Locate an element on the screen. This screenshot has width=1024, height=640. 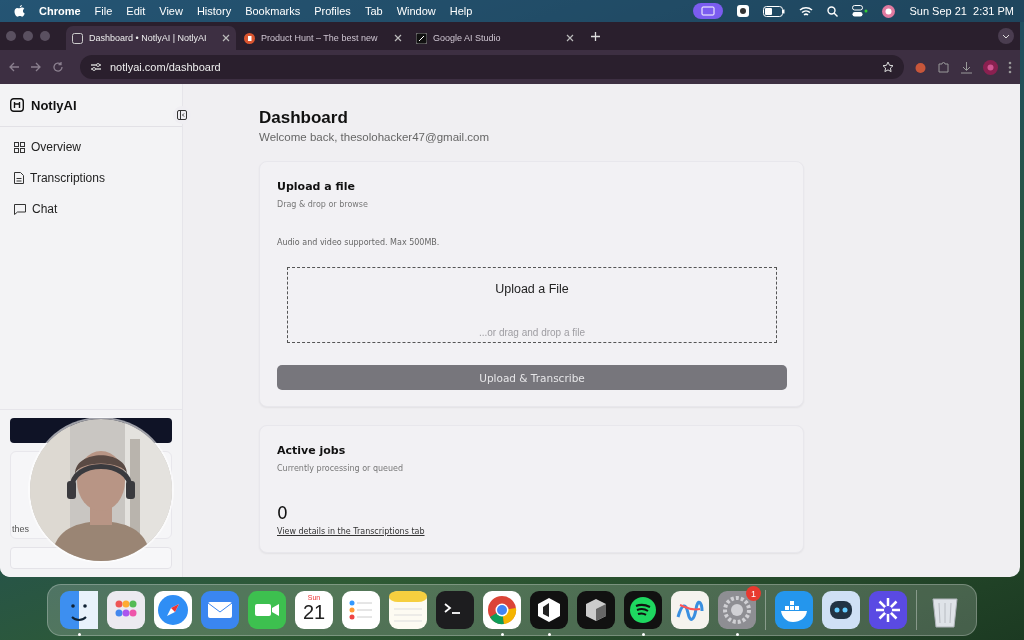
drop-zone-title: Upload a File is located at coordinates (532, 289).